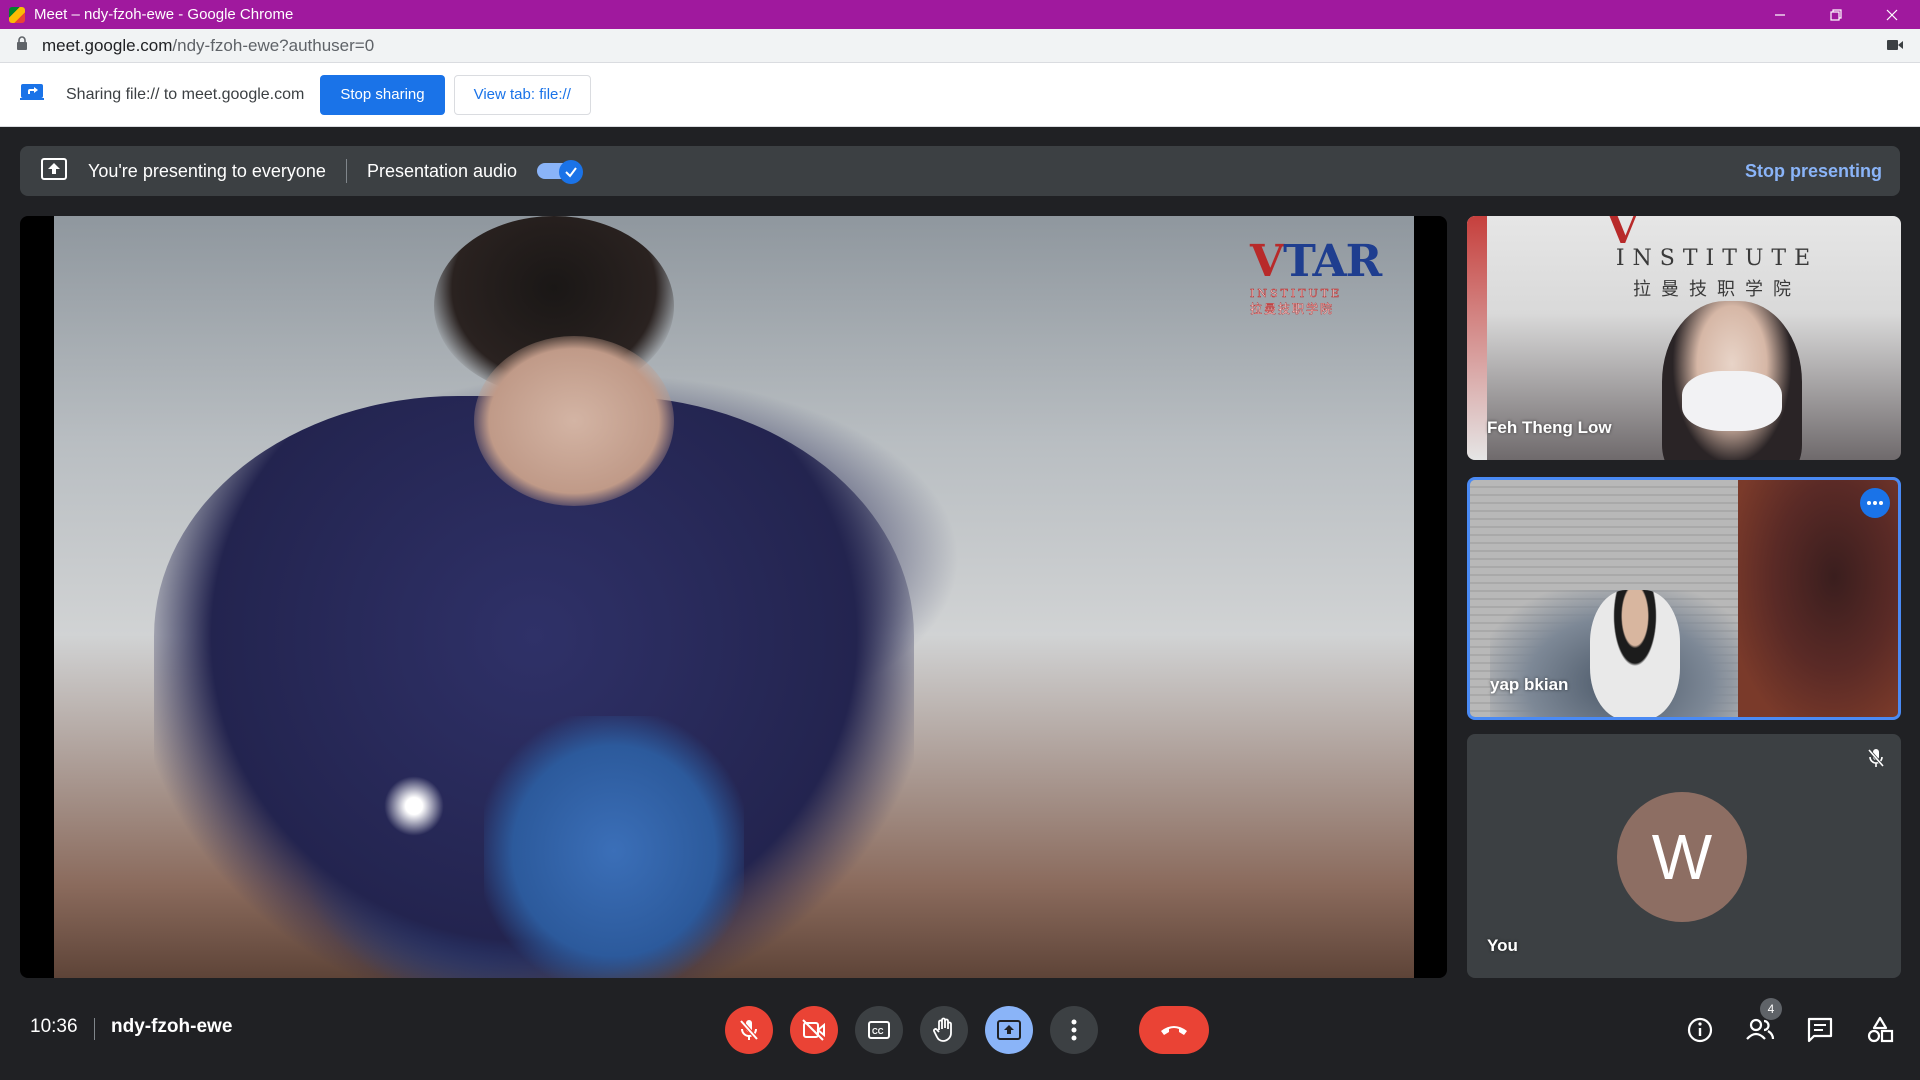 The height and width of the screenshot is (1080, 1920). I want to click on lock-icon, so click(22, 45).